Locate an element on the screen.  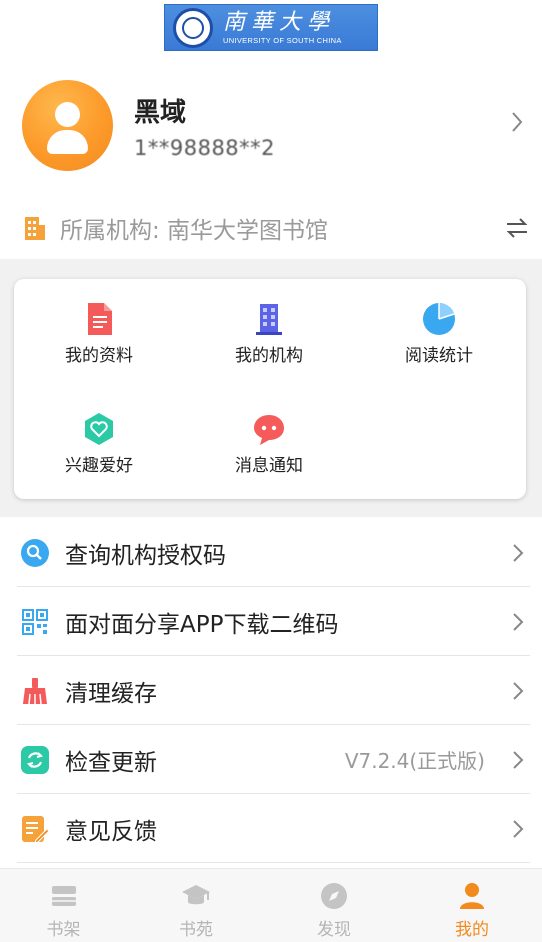
institution-row: 所属机构: 南华大学图书馆 is located at coordinates (271, 228).